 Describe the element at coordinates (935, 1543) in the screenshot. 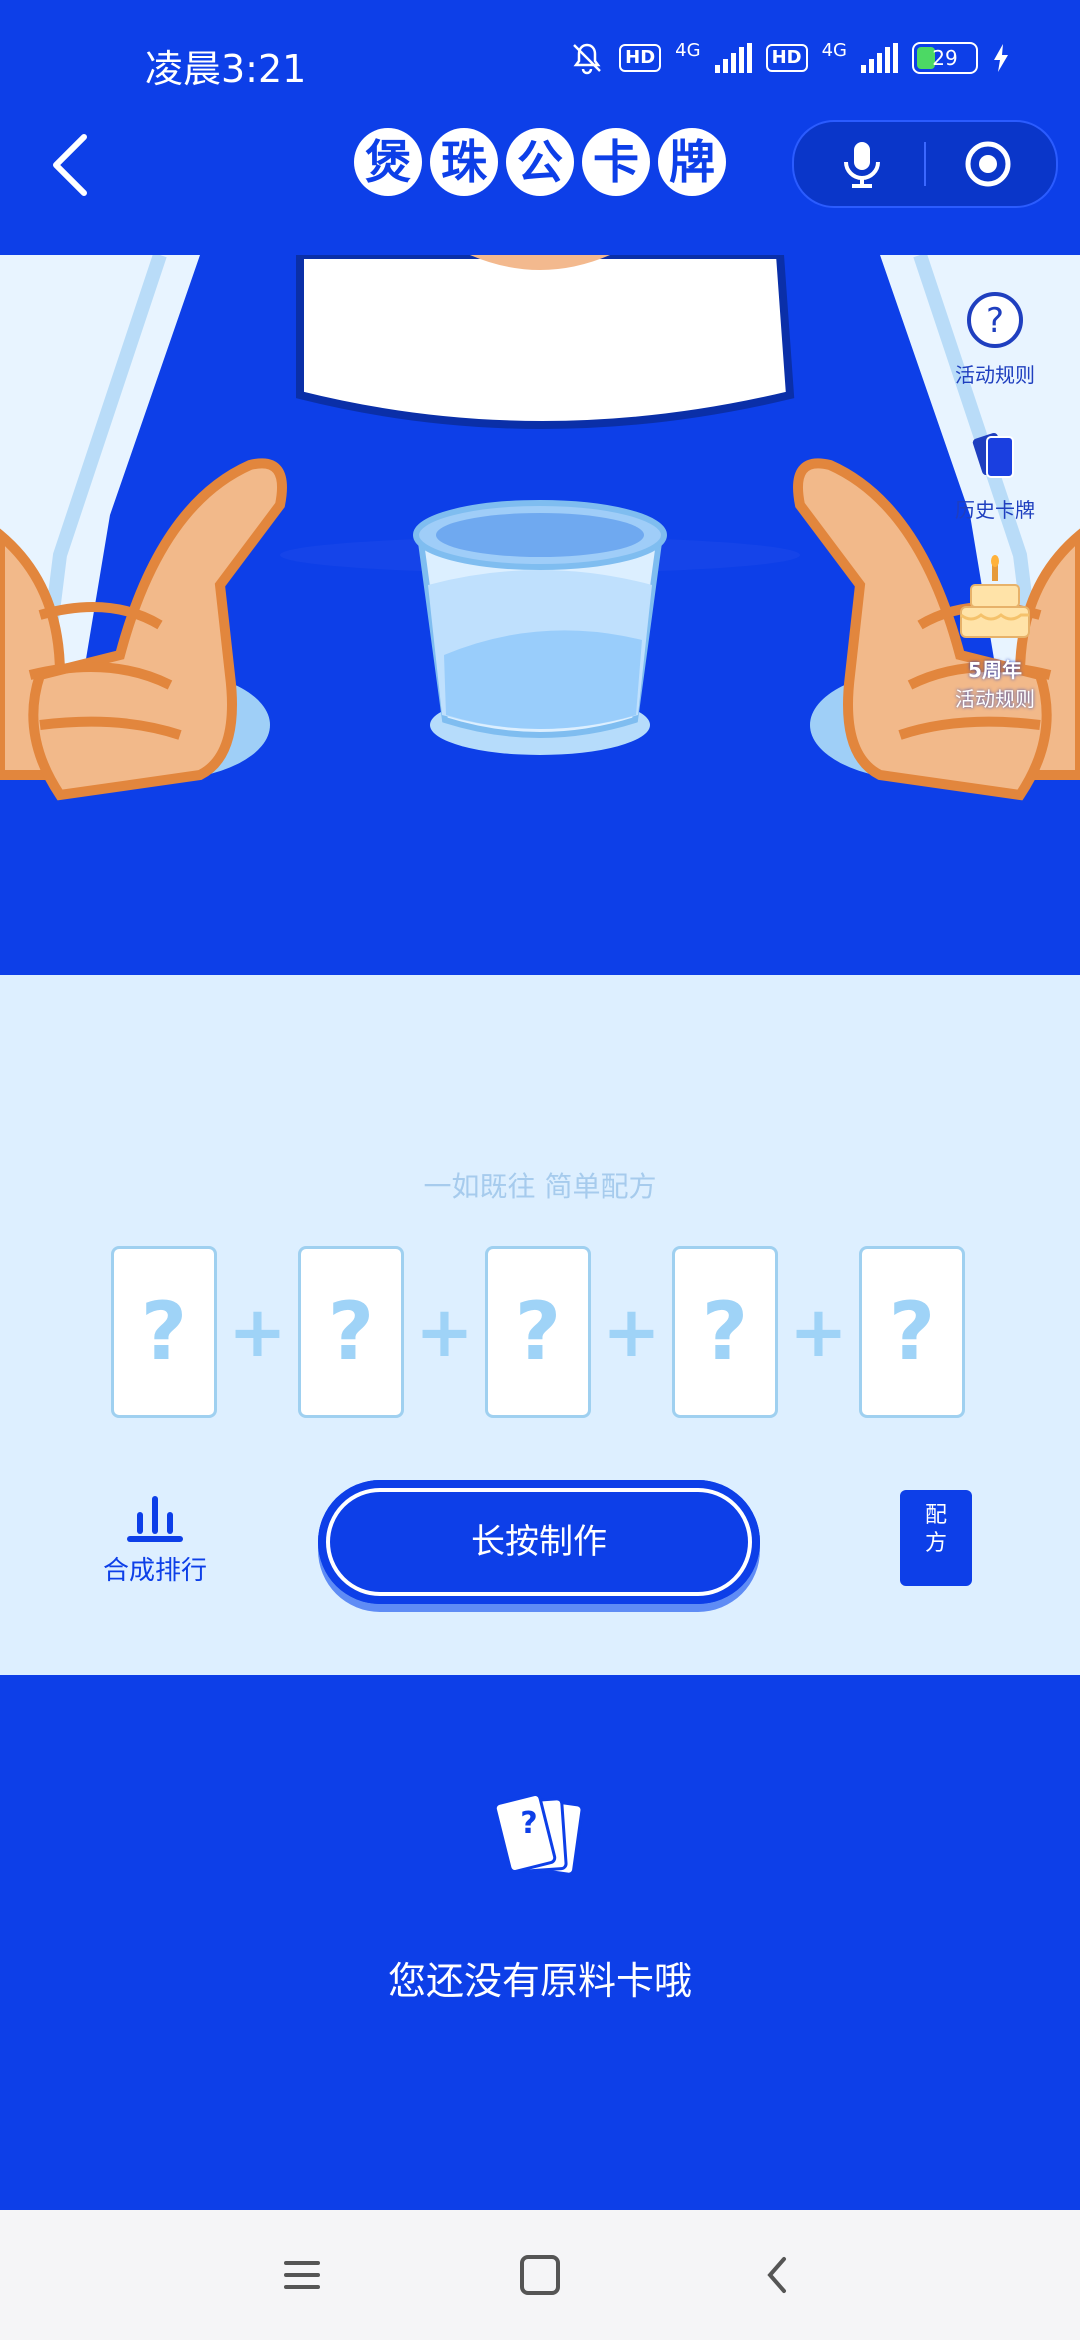

I see `recipe-book-label-2: 方` at that location.